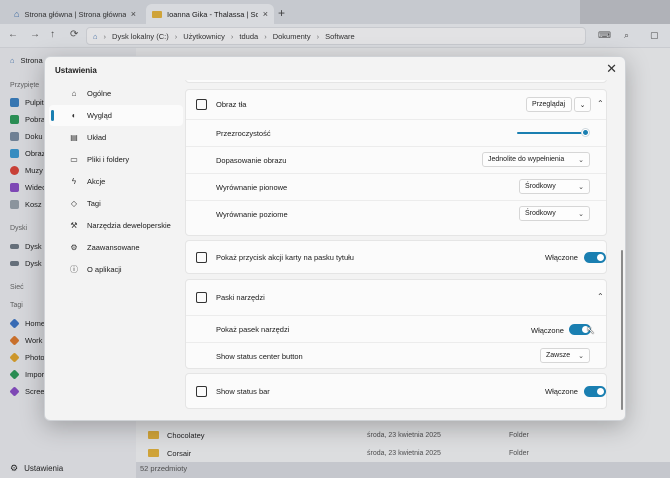 The width and height of the screenshot is (670, 478). What do you see at coordinates (396, 104) in the screenshot?
I see `background-image-header: Obraz tła Przeglądaj ⌄ ⌃` at bounding box center [396, 104].